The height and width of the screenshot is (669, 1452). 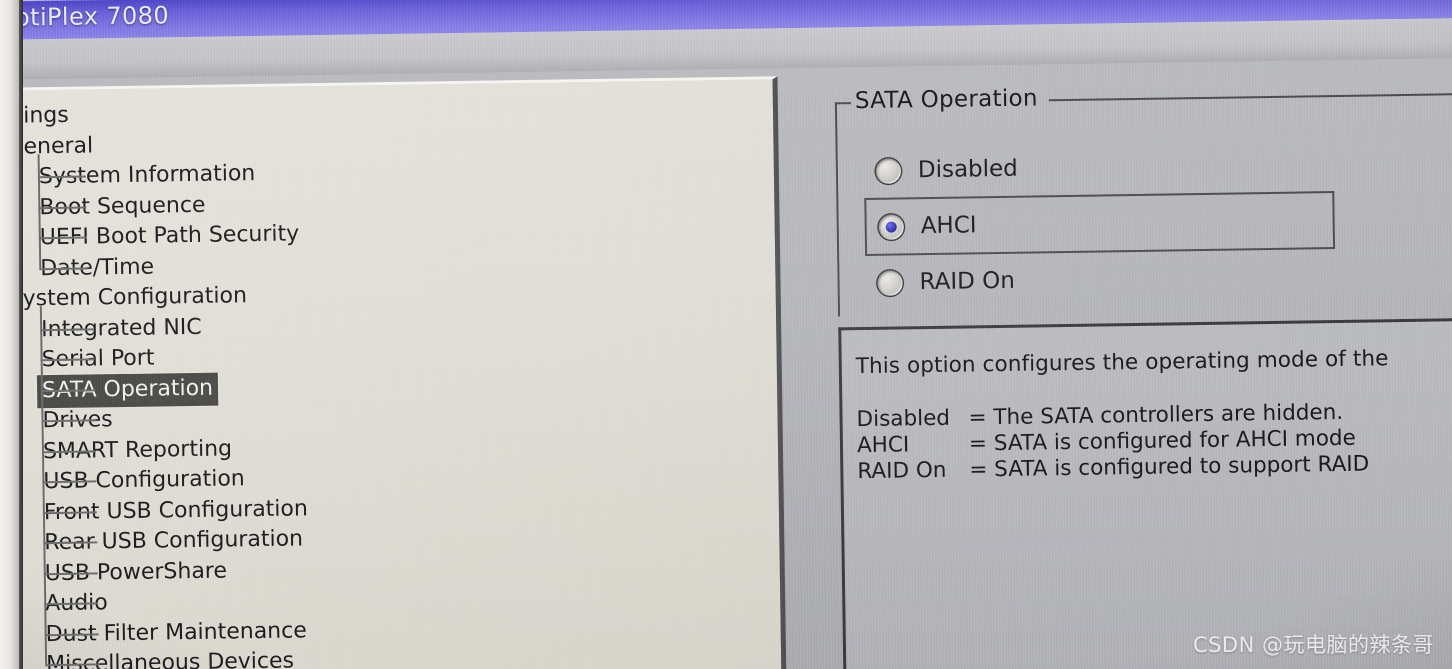 I want to click on radio-option-label: Disabled, so click(x=967, y=169).